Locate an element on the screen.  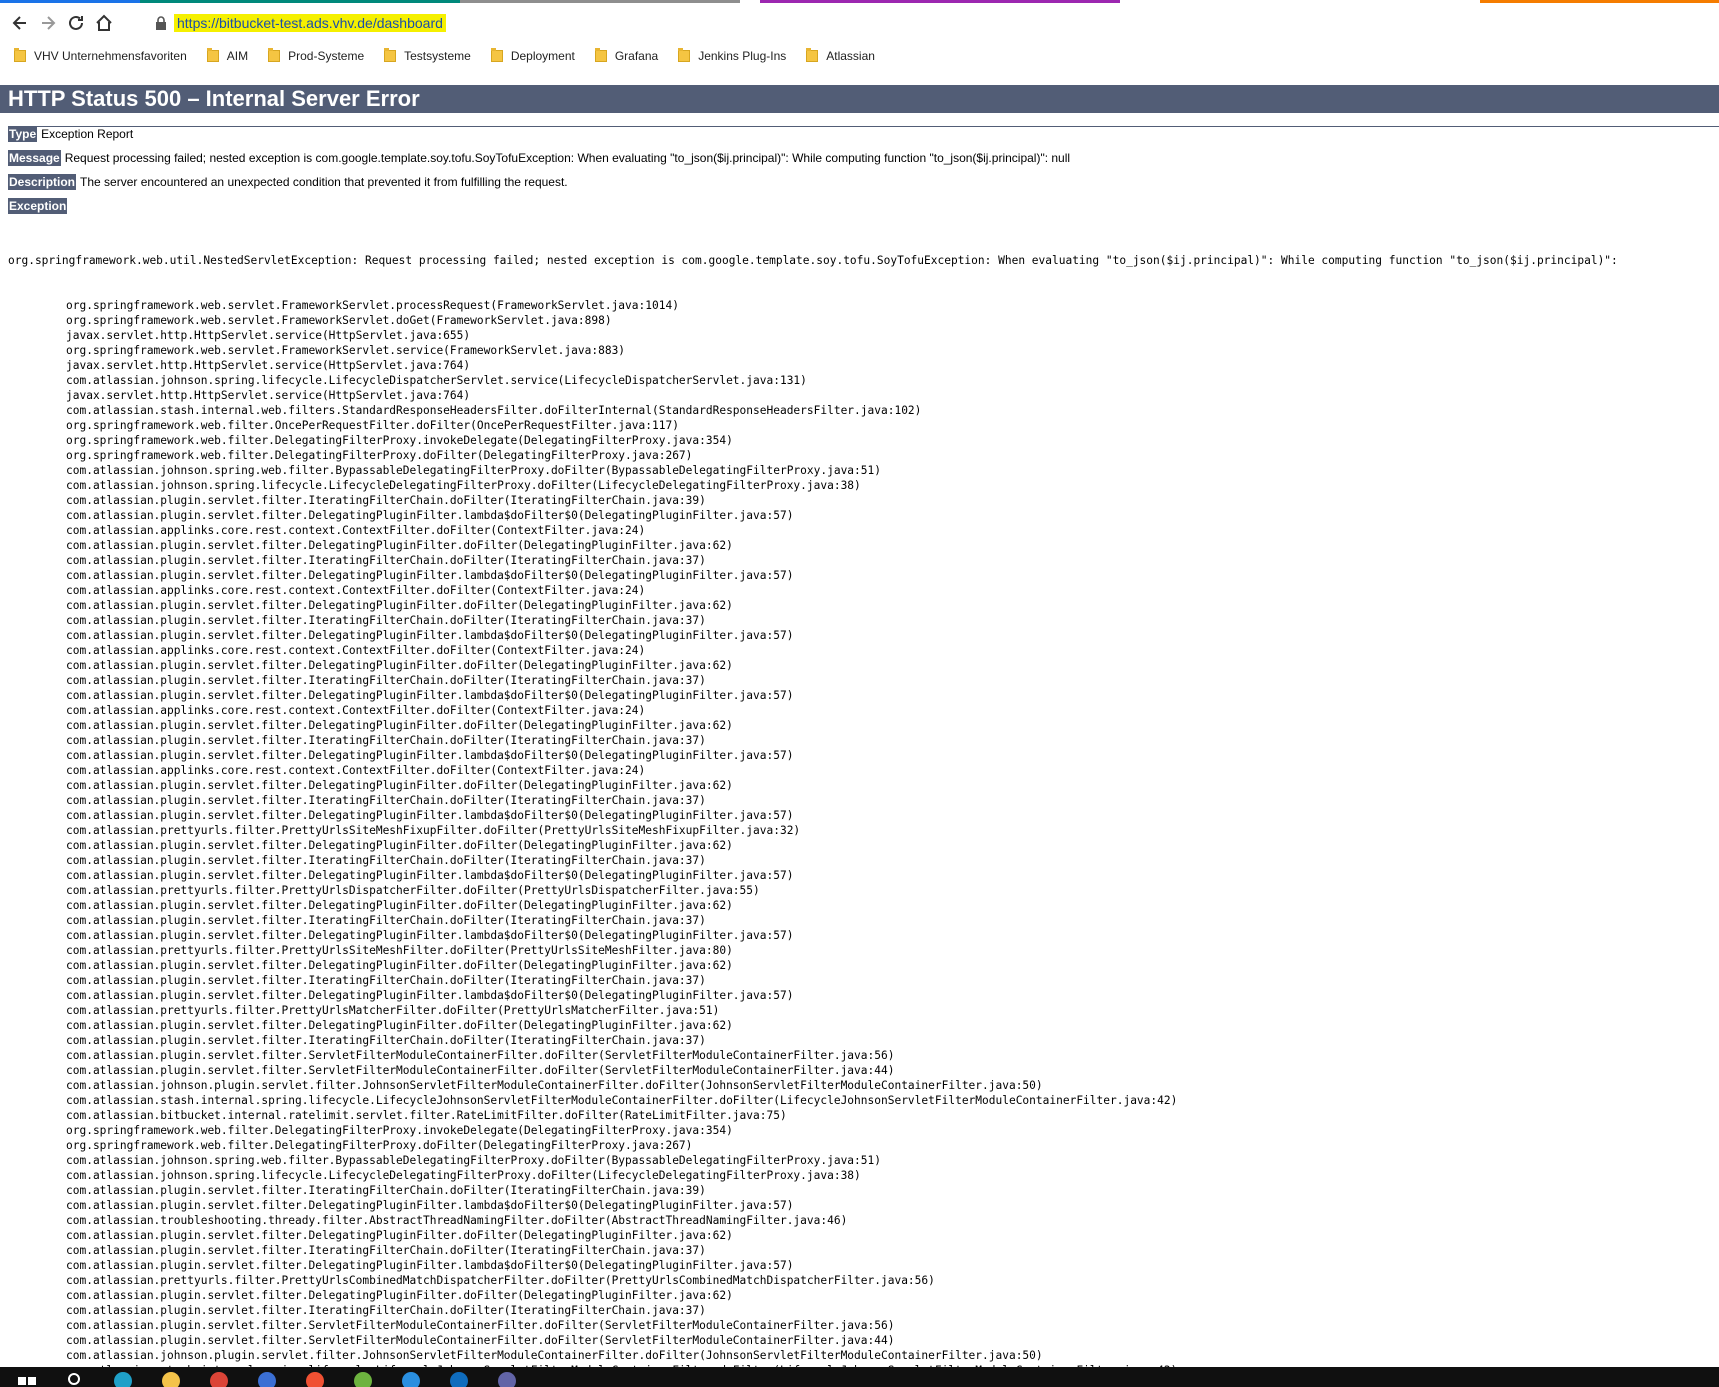
exception-label: Exception is located at coordinates (38, 206).